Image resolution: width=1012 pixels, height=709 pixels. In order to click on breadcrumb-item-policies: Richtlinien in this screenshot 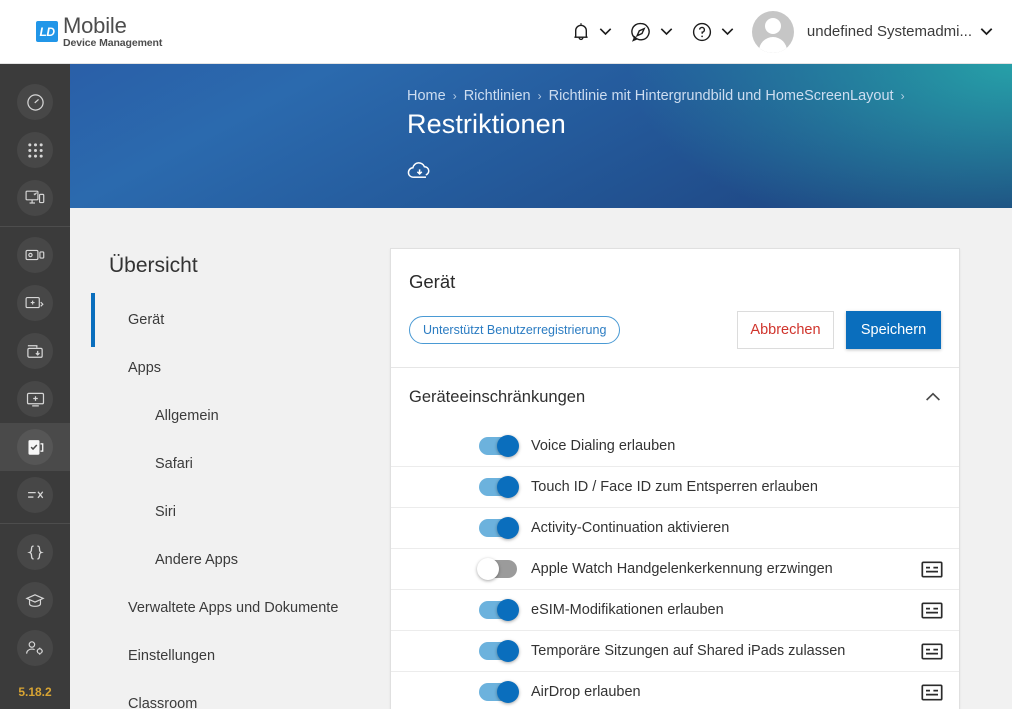, I will do `click(497, 96)`.